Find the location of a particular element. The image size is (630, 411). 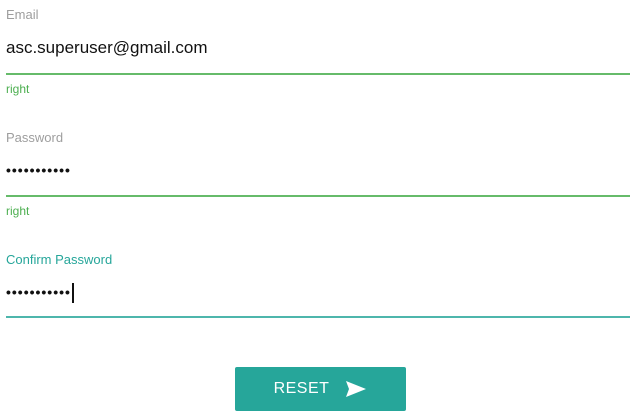

reset-button: RESET is located at coordinates (320, 389).